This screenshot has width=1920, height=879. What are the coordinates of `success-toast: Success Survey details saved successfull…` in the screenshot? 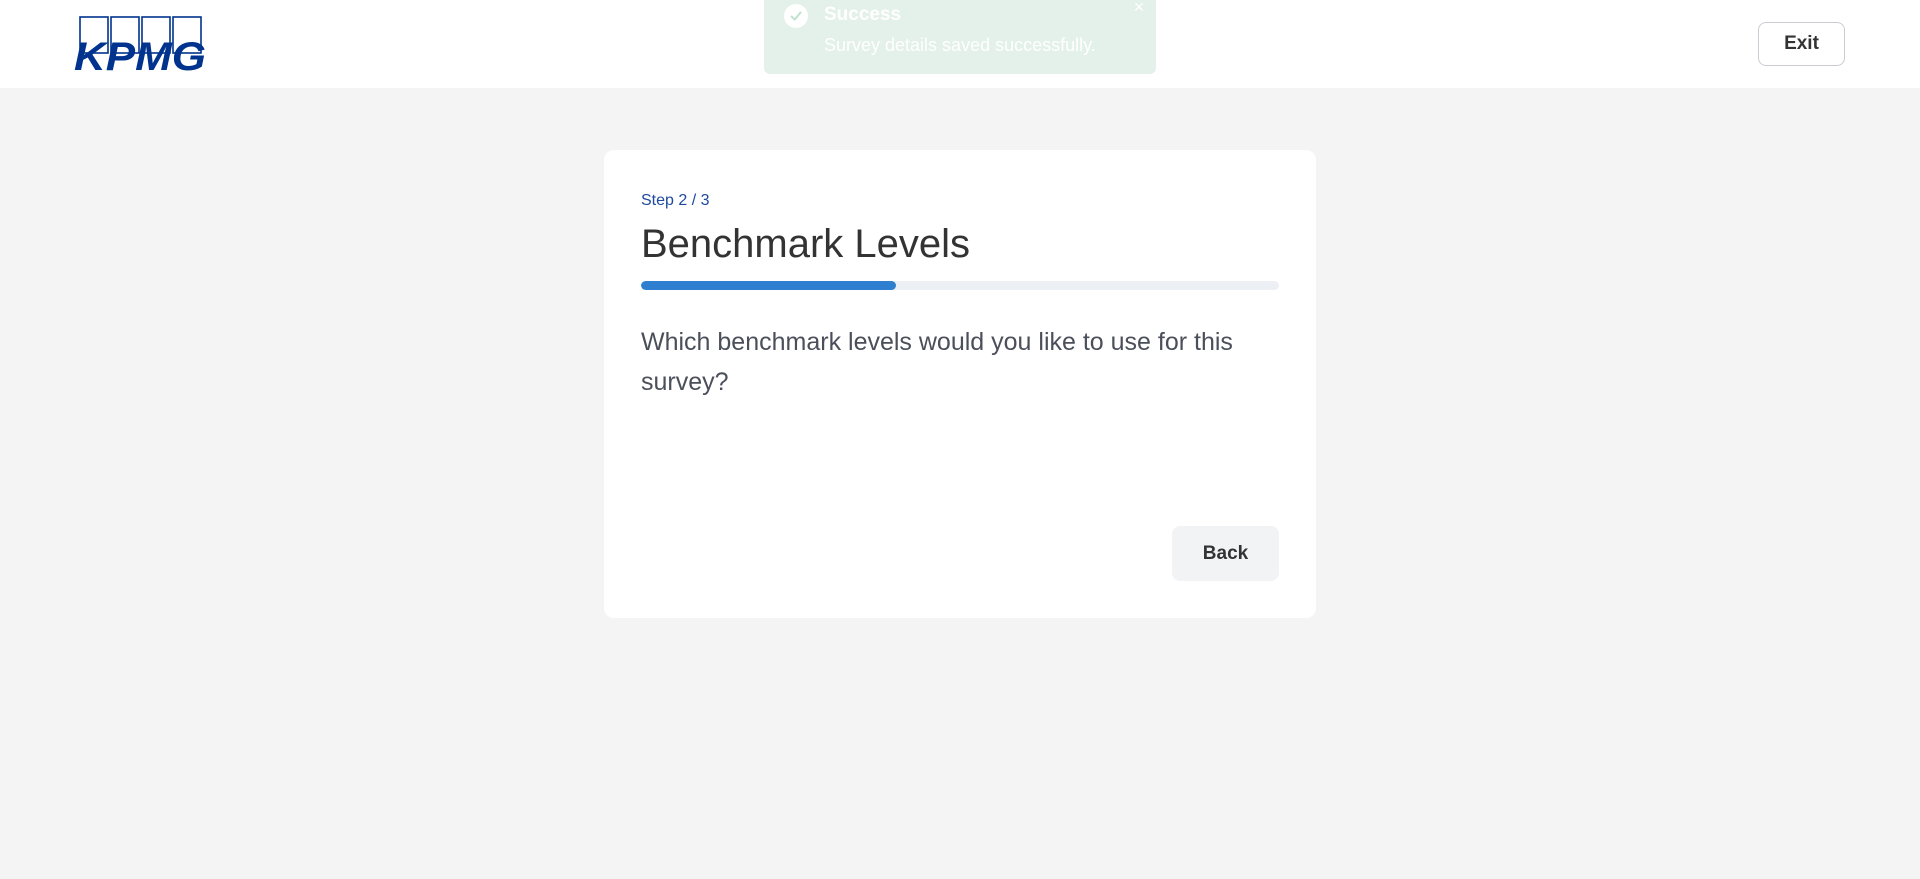 It's located at (960, 37).